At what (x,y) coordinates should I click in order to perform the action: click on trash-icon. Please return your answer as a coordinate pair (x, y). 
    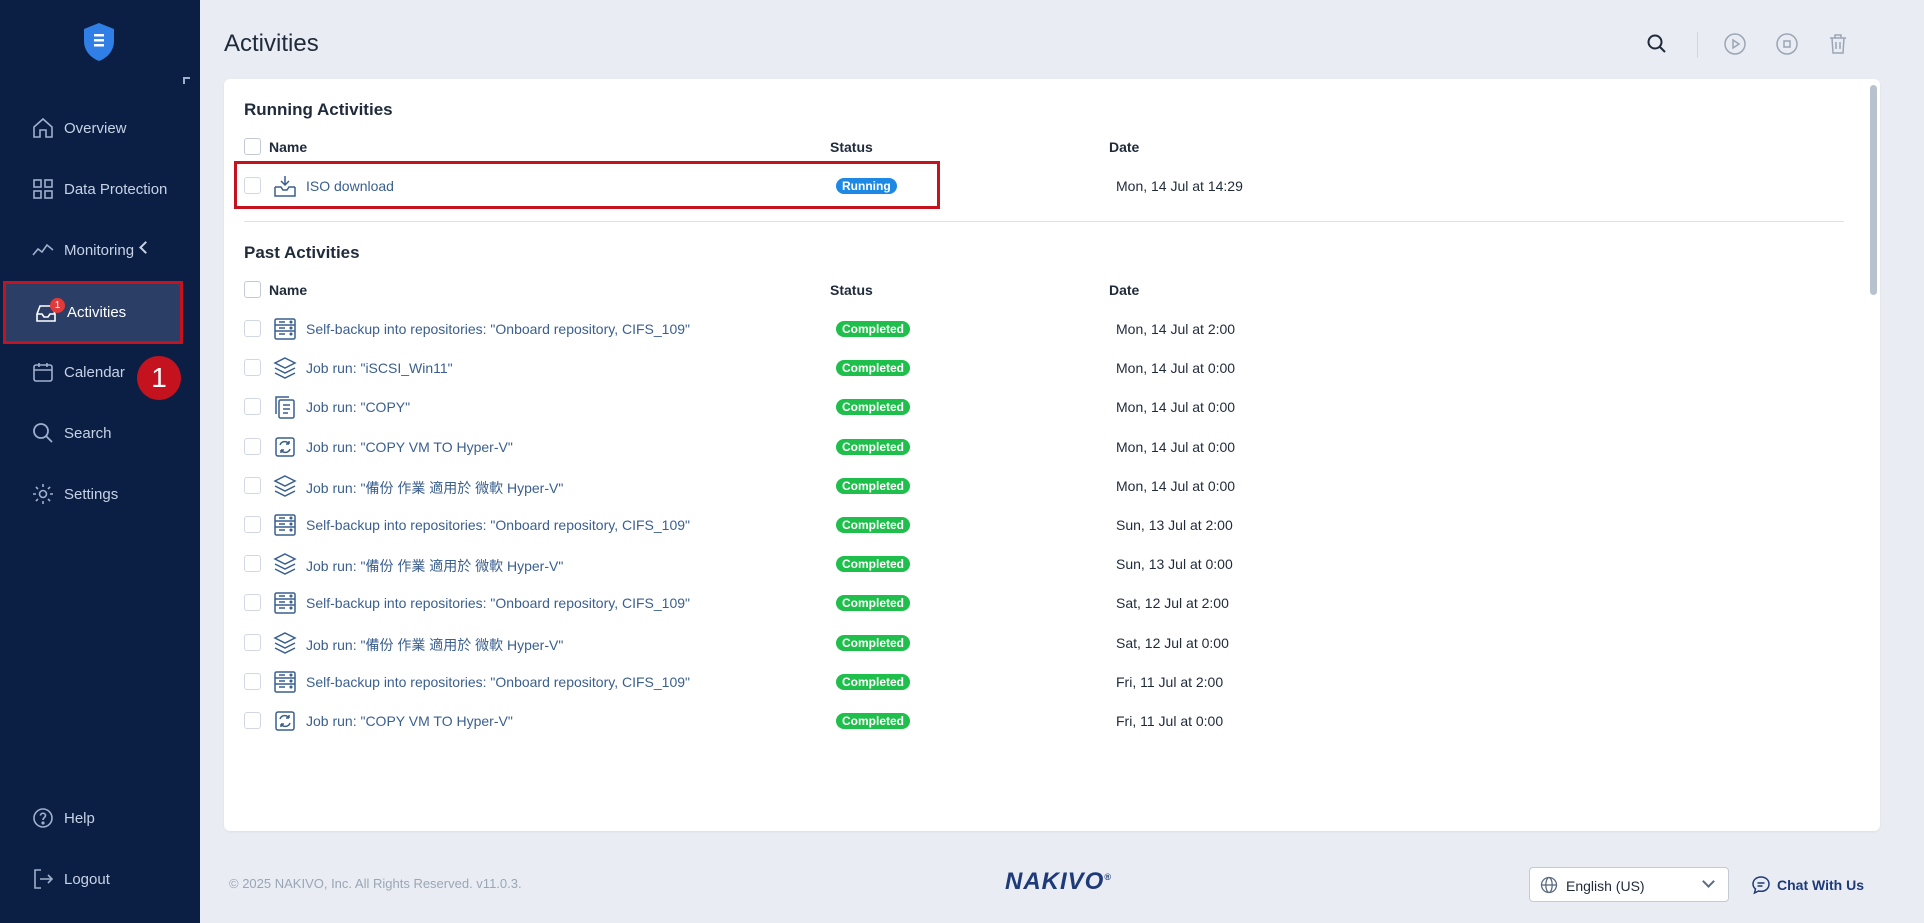
    Looking at the image, I should click on (1838, 44).